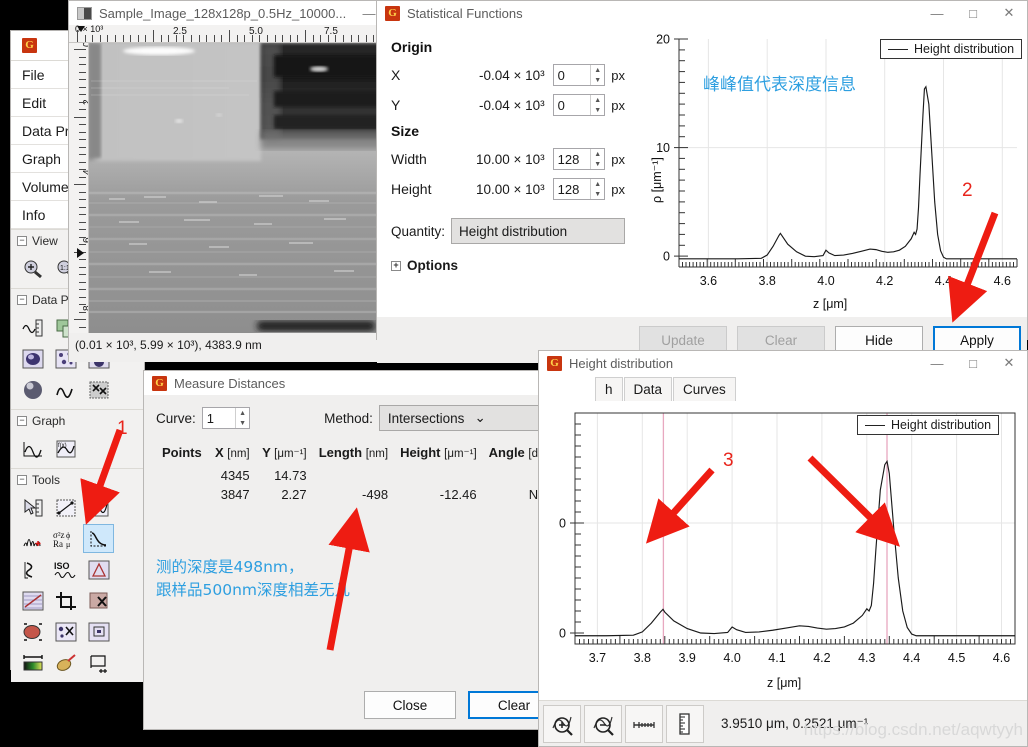 The height and width of the screenshot is (747, 1028). Describe the element at coordinates (358, 579) in the screenshot. I see `measure-annotation-note: 测的深度是498nm， 跟样品500nm深度相差无几` at that location.